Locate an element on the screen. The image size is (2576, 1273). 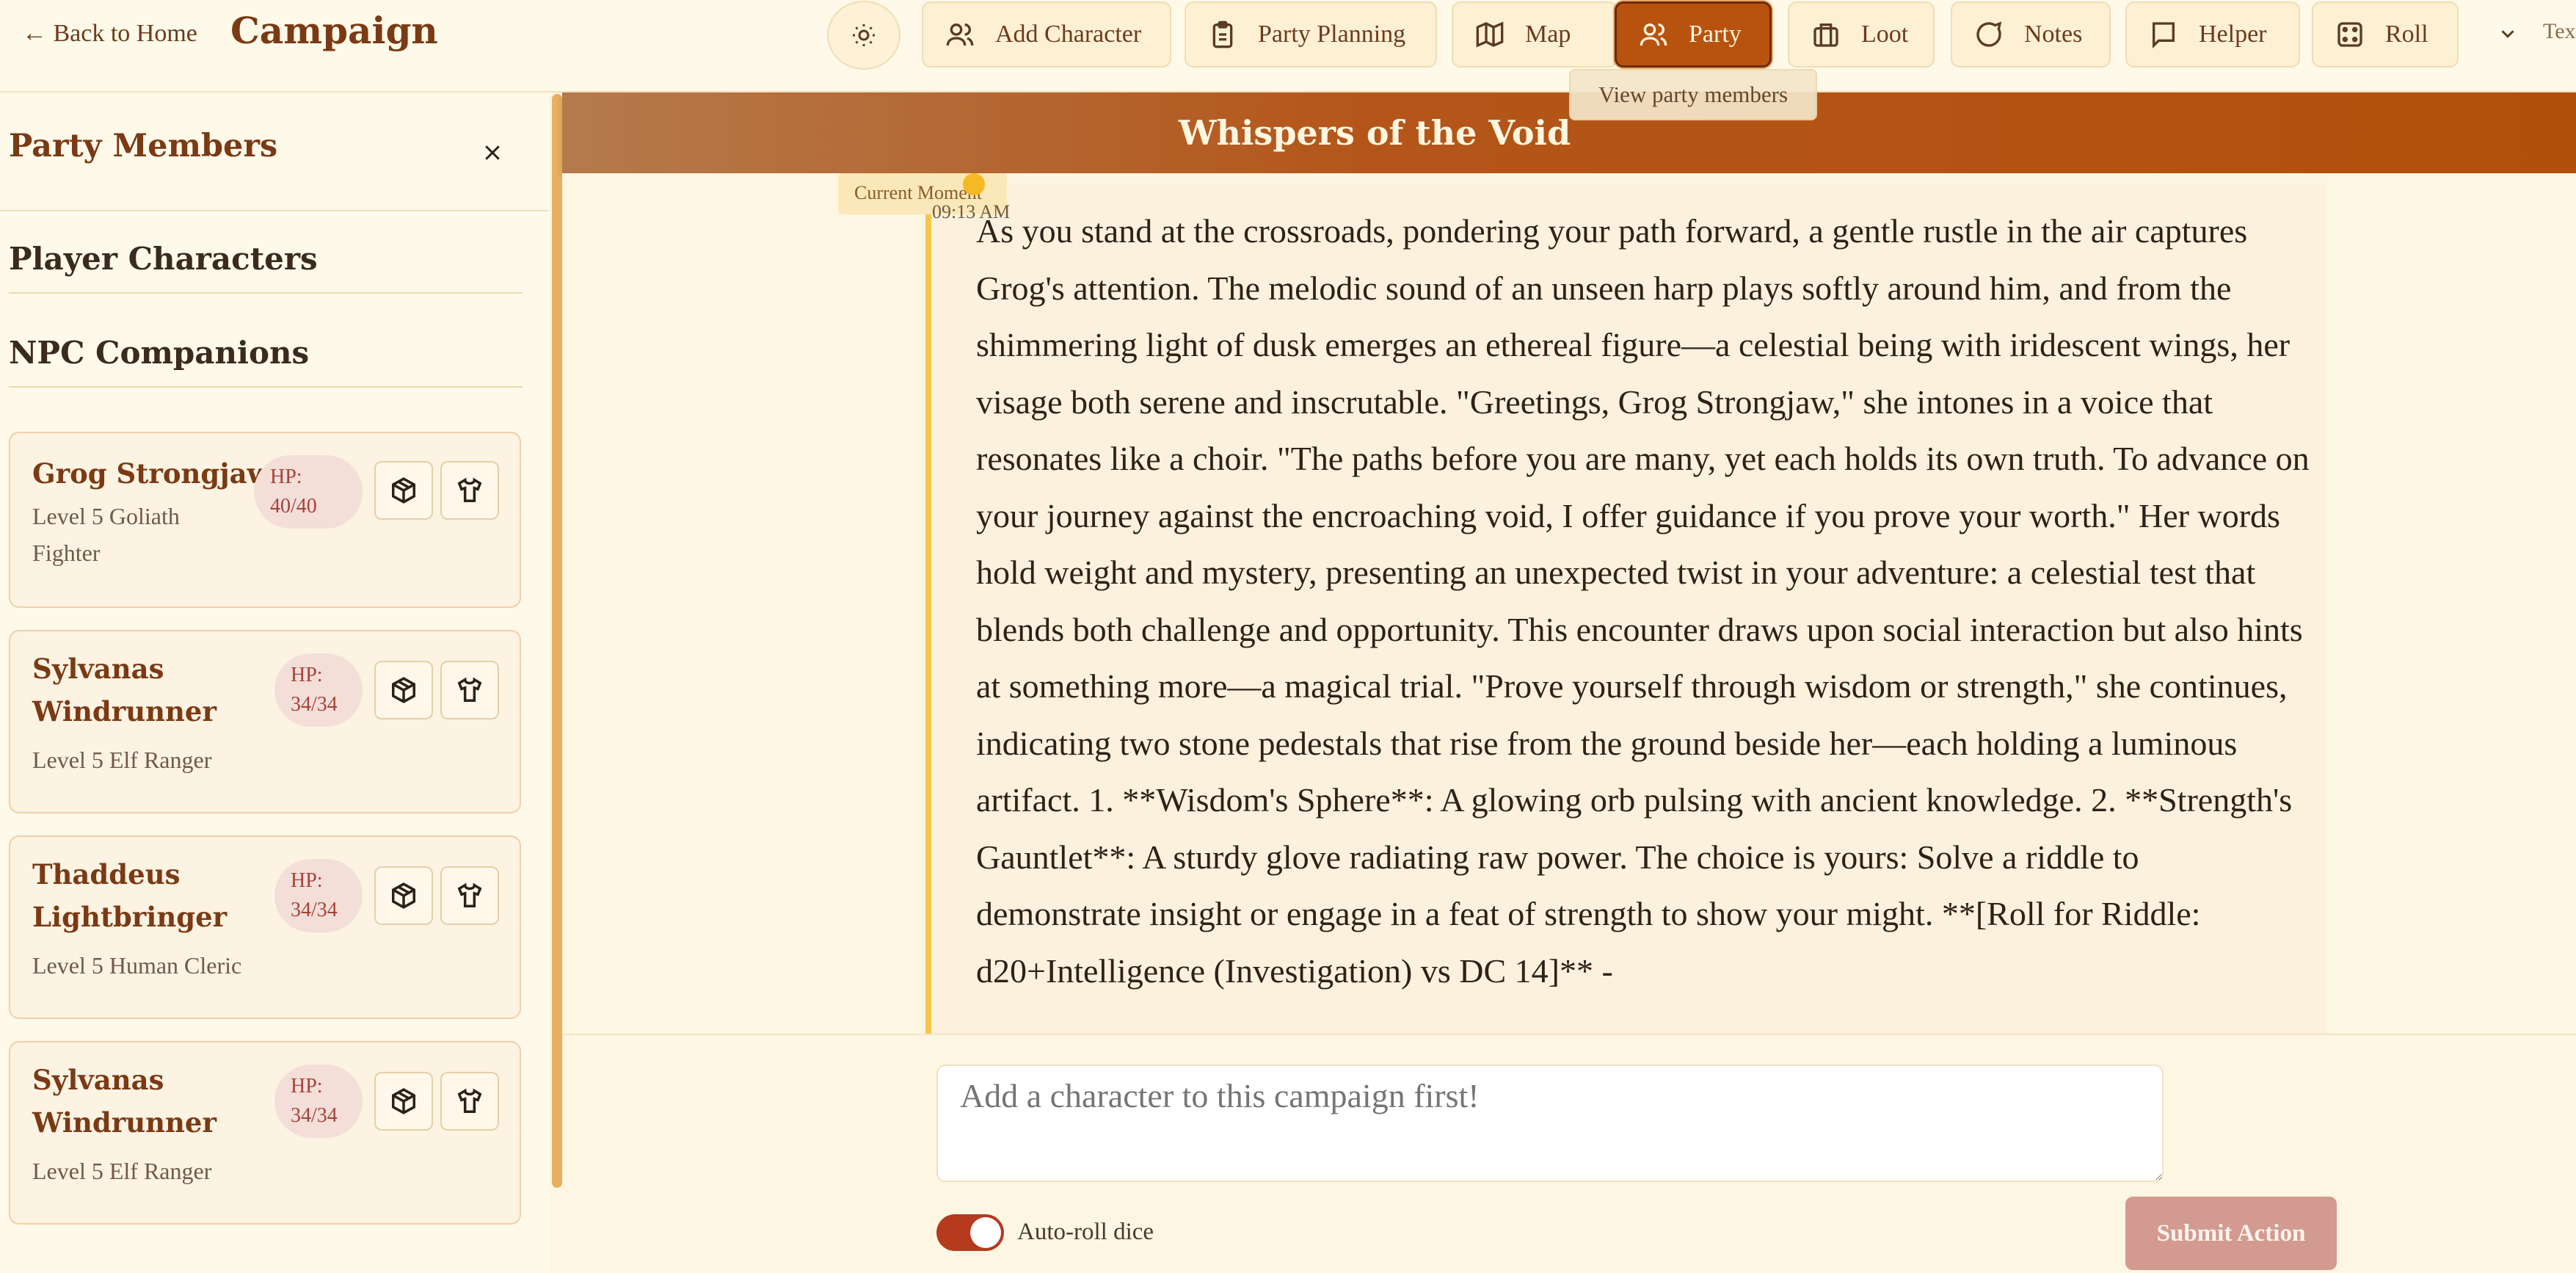
nav-party-button: Party is located at coordinates (1693, 35).